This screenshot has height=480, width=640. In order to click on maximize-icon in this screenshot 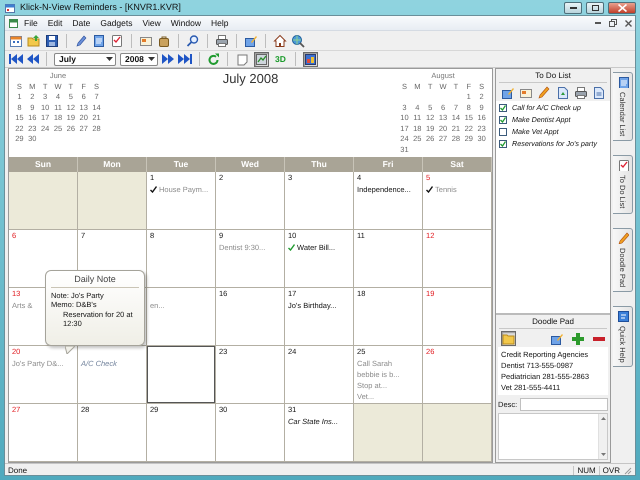, I will do `click(595, 7)`.